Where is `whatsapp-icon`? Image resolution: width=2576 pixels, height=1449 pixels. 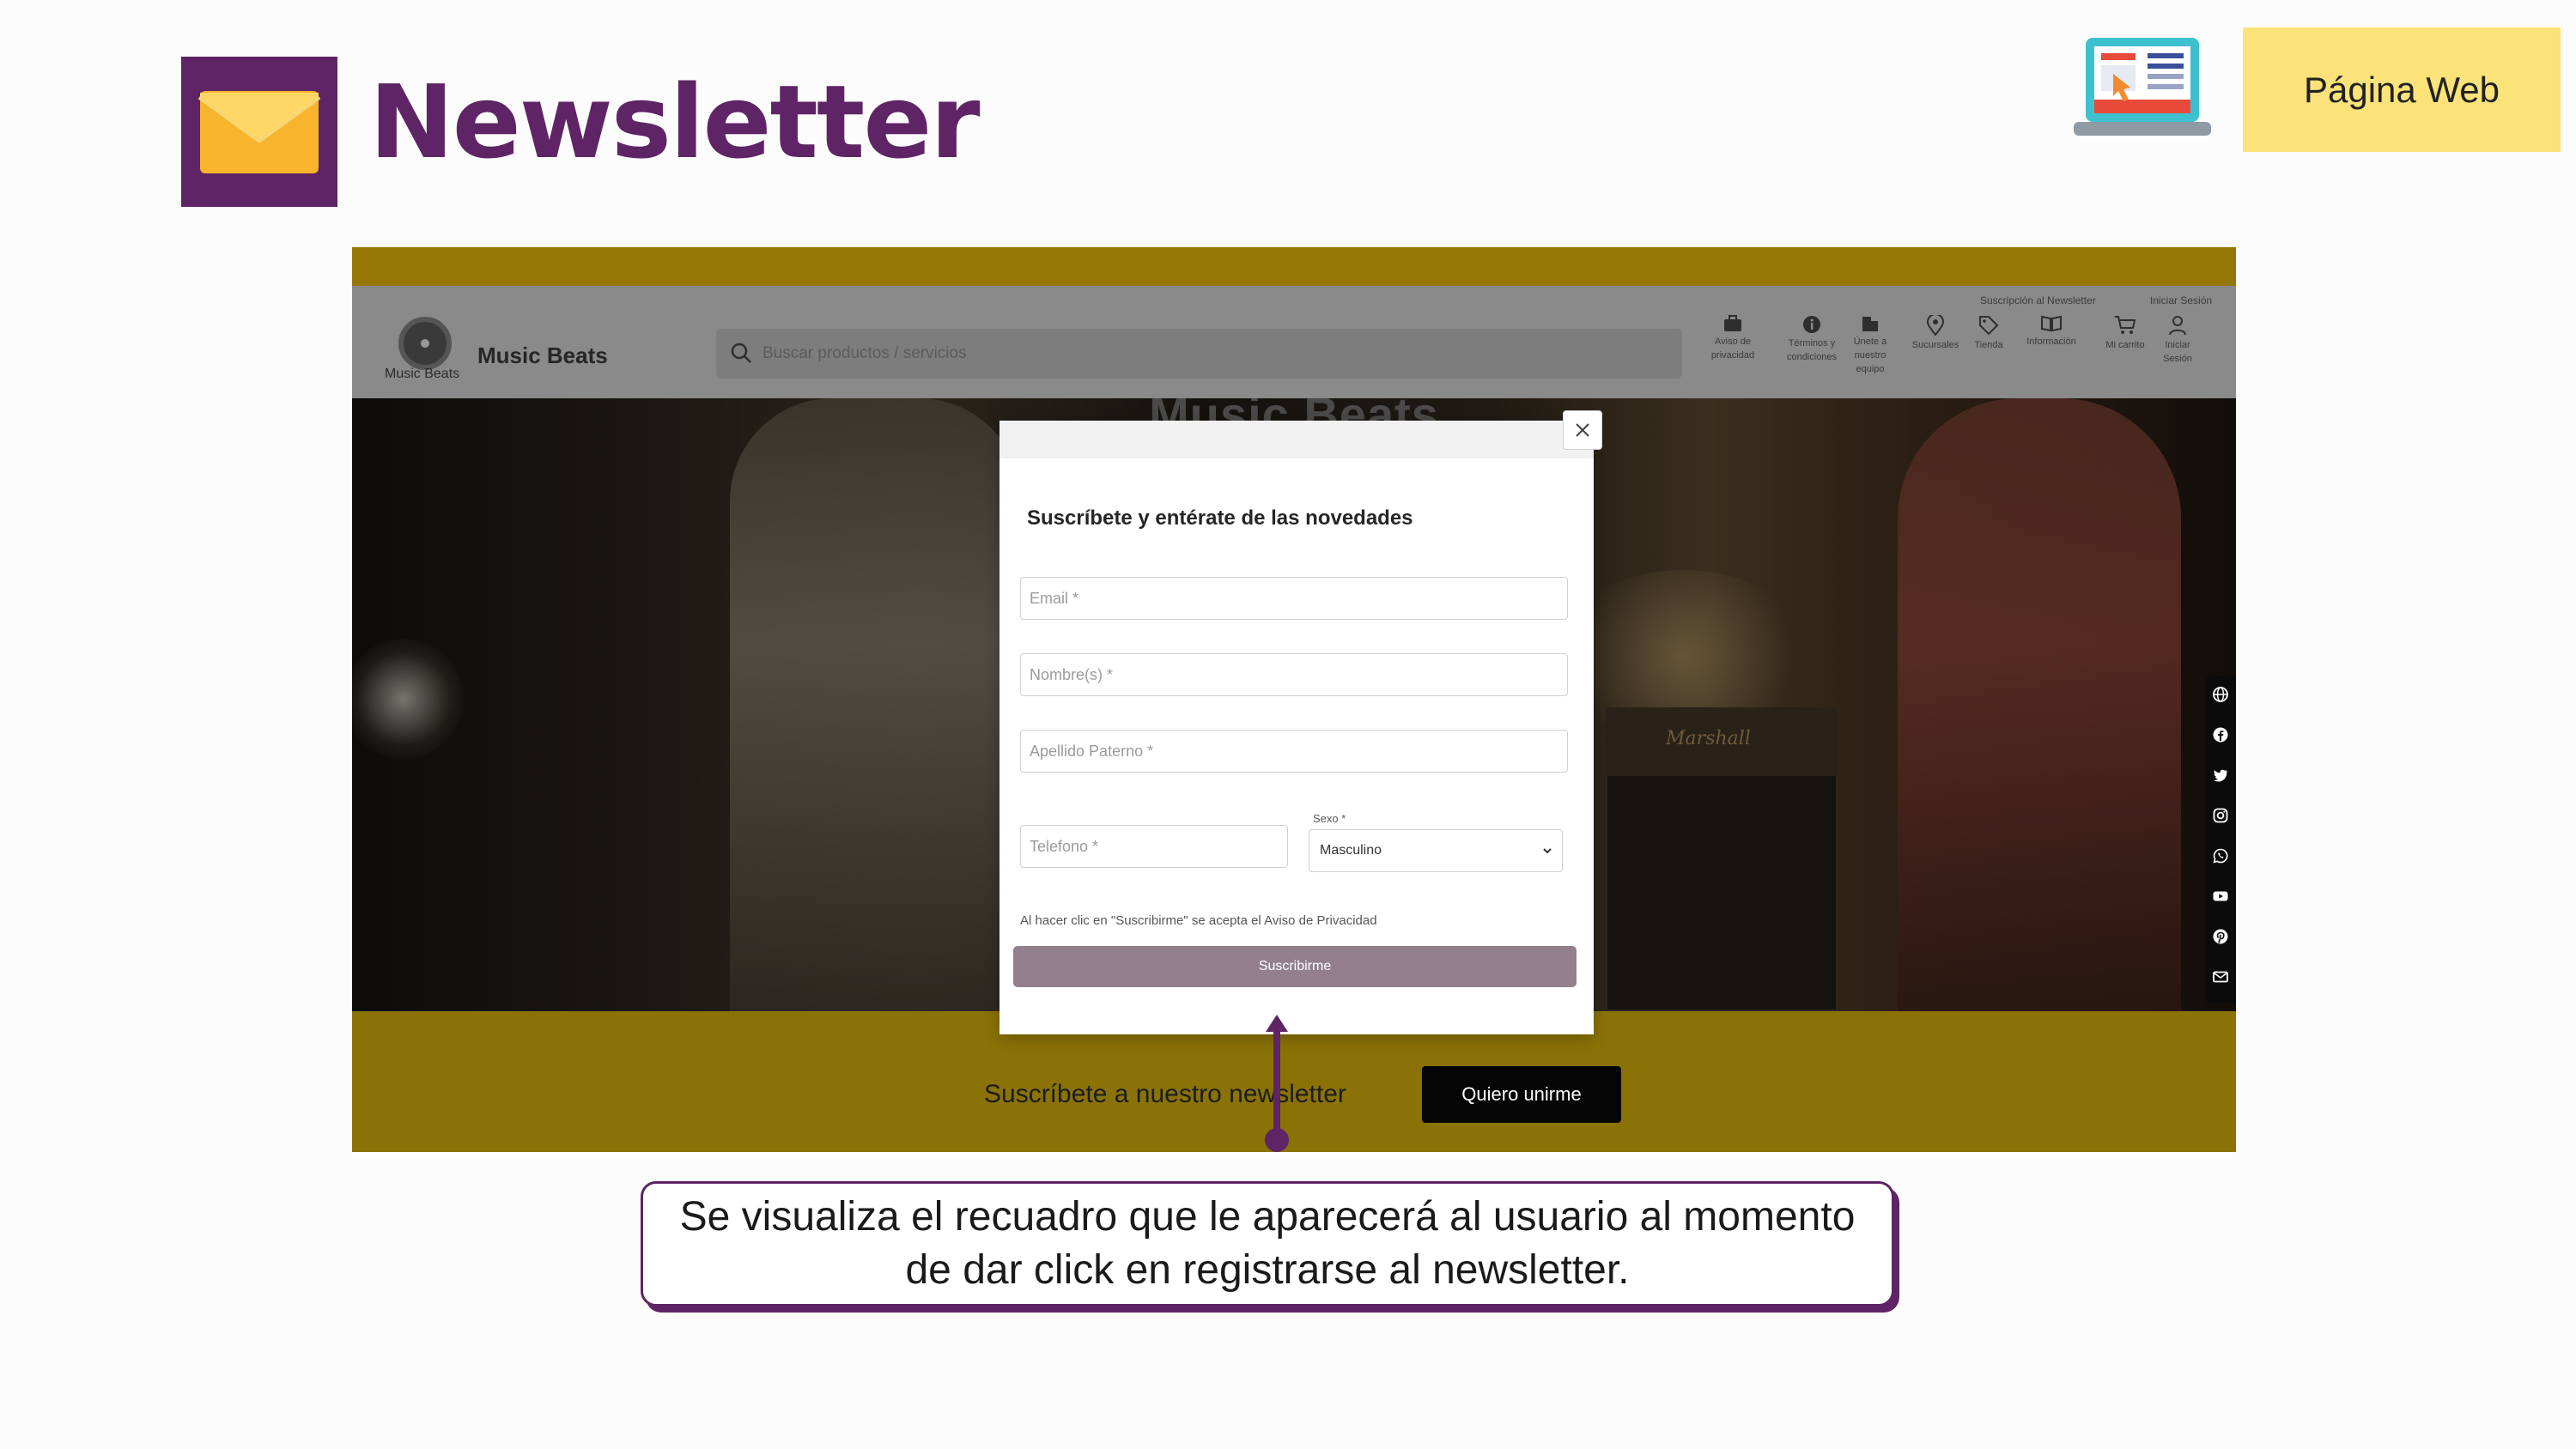 whatsapp-icon is located at coordinates (2221, 856).